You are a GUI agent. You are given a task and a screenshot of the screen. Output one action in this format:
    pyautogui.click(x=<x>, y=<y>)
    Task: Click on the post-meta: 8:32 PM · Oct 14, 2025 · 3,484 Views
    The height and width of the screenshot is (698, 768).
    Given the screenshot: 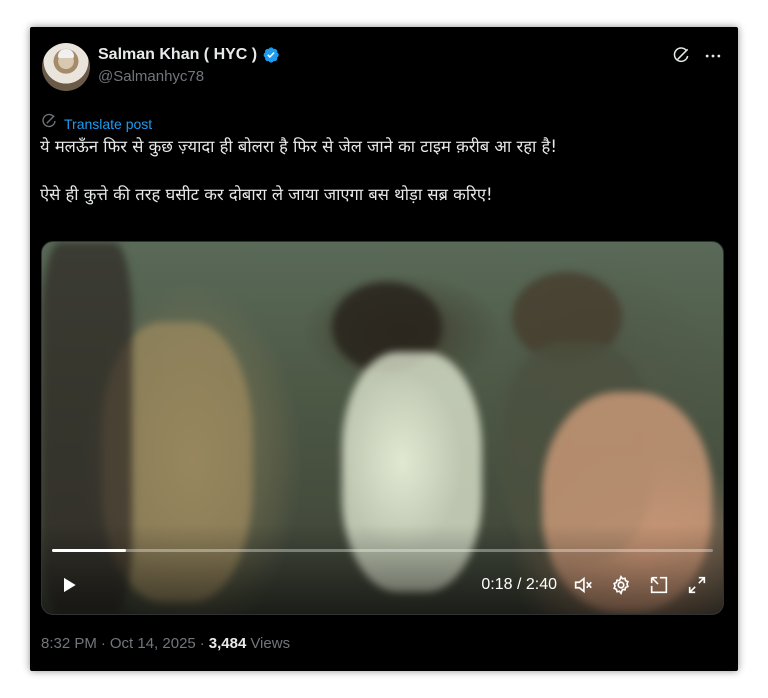 What is the action you would take?
    pyautogui.click(x=165, y=643)
    